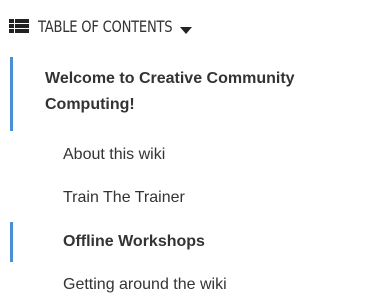 The width and height of the screenshot is (379, 298). Describe the element at coordinates (186, 28) in the screenshot. I see `caret-down-icon` at that location.